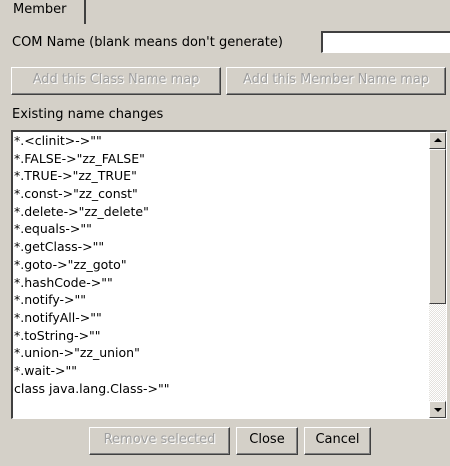 This screenshot has width=450, height=466. I want to click on add-class-name-map-button: Add this Class Name map, so click(116, 81).